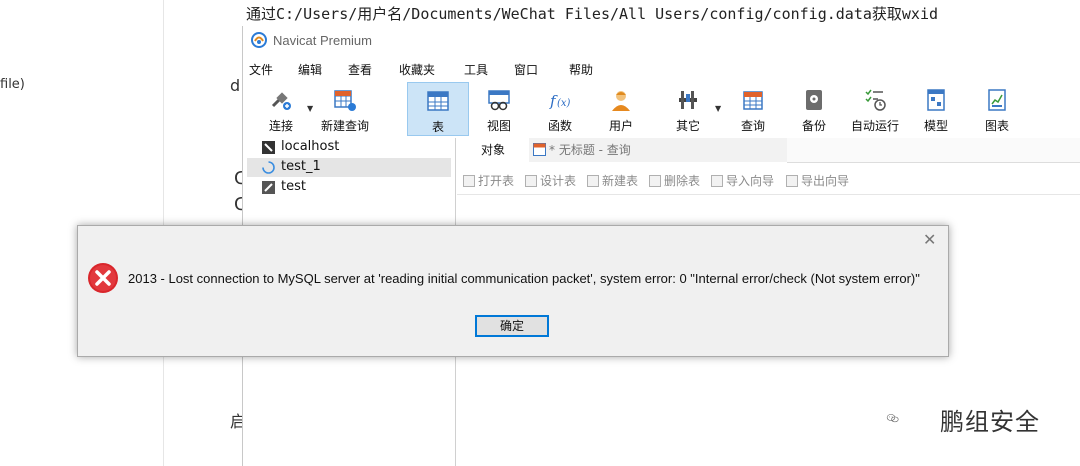 The image size is (1080, 466). I want to click on export-wizard-button: 导出向导, so click(817, 180).